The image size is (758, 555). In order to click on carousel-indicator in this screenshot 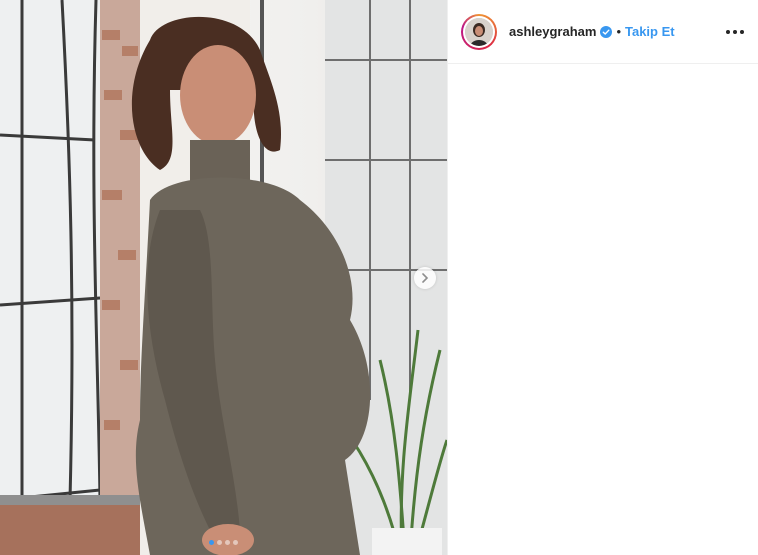, I will do `click(223, 542)`.